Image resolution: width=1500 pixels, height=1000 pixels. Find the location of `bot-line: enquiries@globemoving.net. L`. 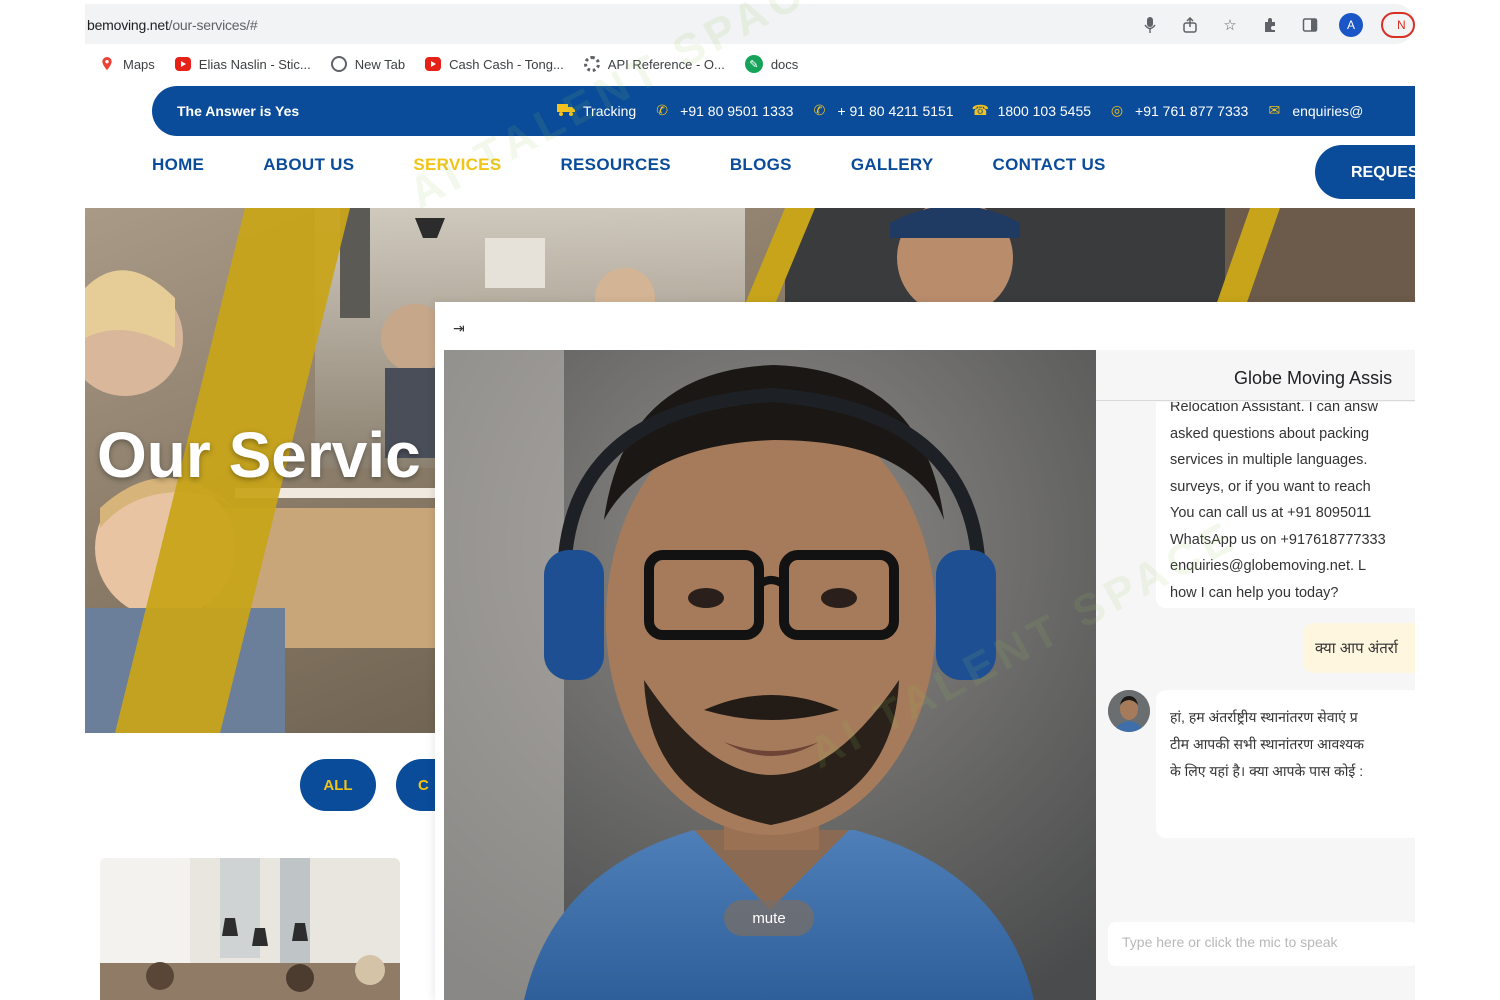

bot-line: enquiries@globemoving.net. L is located at coordinates (1268, 566).